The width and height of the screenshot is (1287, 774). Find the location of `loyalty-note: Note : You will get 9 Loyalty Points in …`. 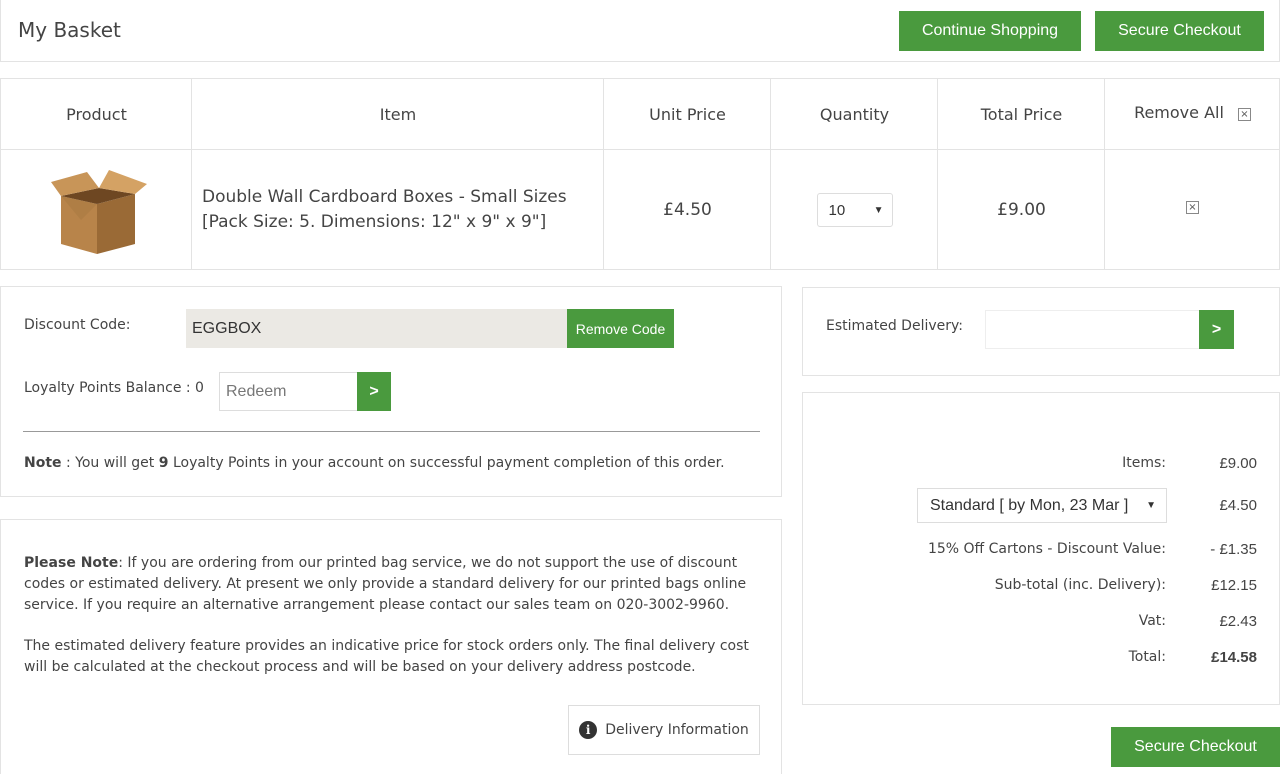

loyalty-note: Note : You will get 9 Loyalty Points in … is located at coordinates (374, 463).